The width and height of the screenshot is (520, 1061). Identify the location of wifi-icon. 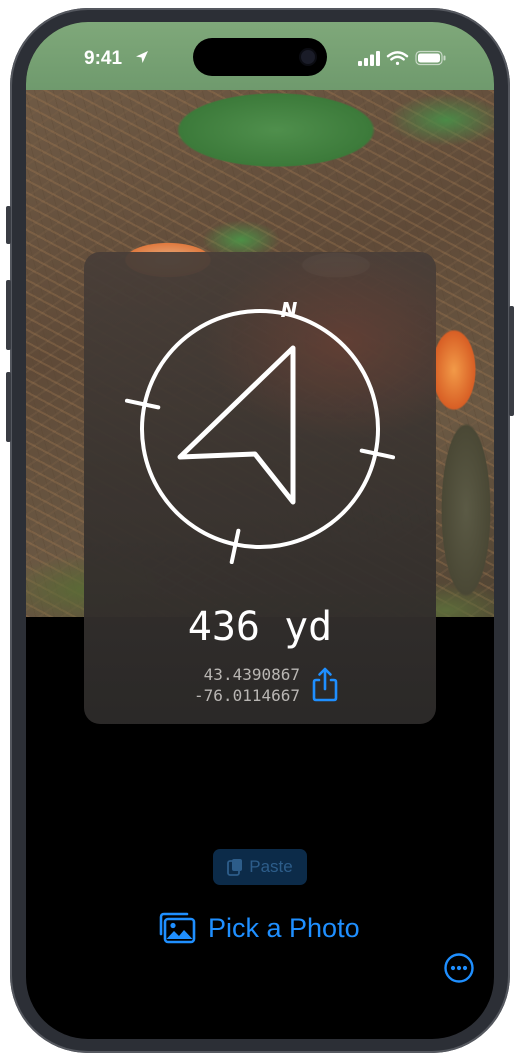
(397, 58).